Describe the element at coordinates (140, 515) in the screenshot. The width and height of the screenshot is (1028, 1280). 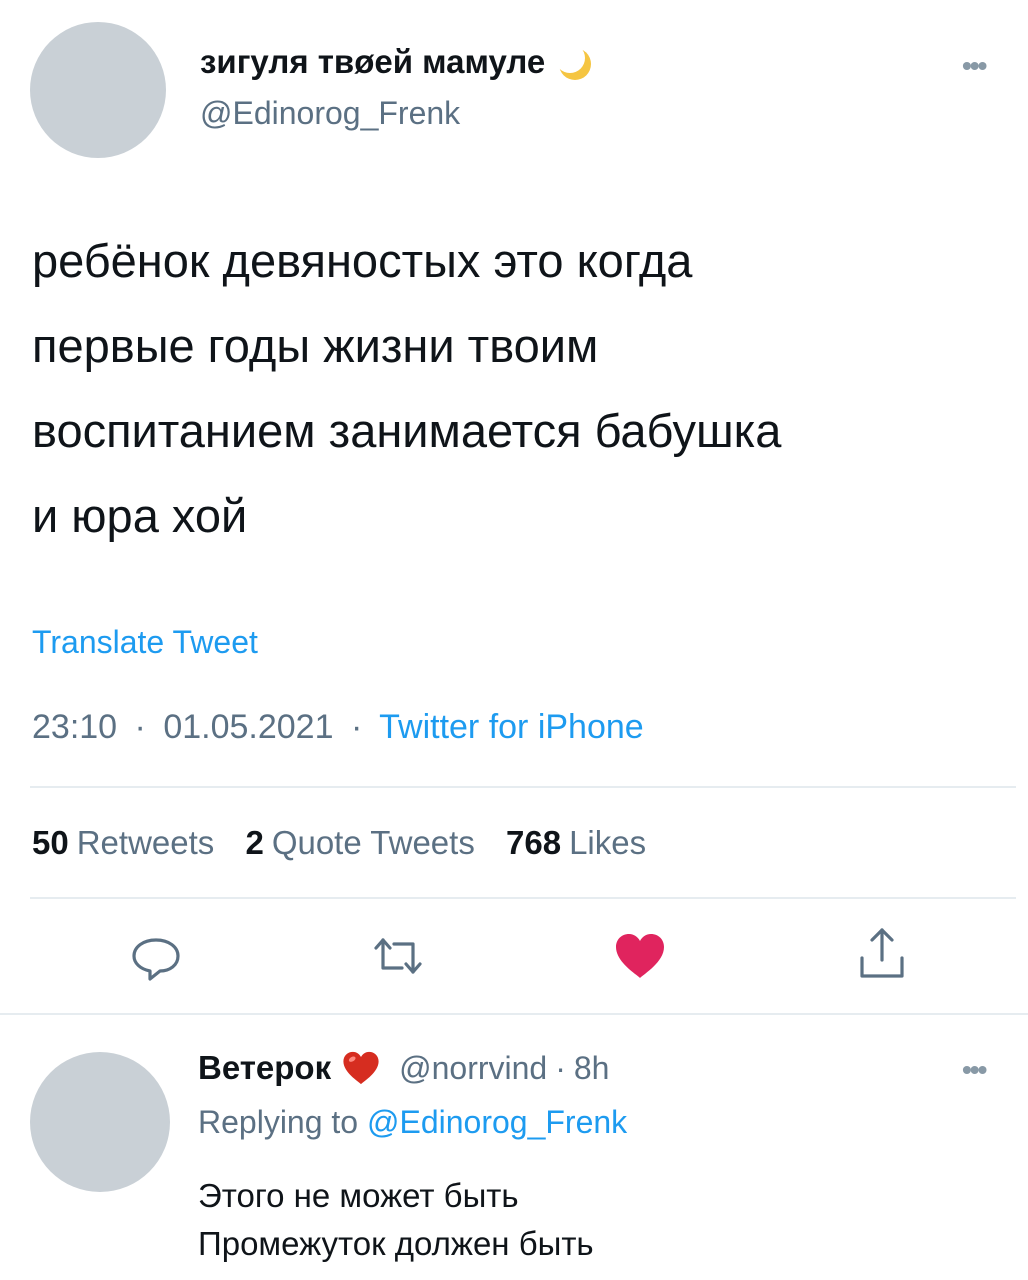
I see `tweet-text-line: и юра хой` at that location.